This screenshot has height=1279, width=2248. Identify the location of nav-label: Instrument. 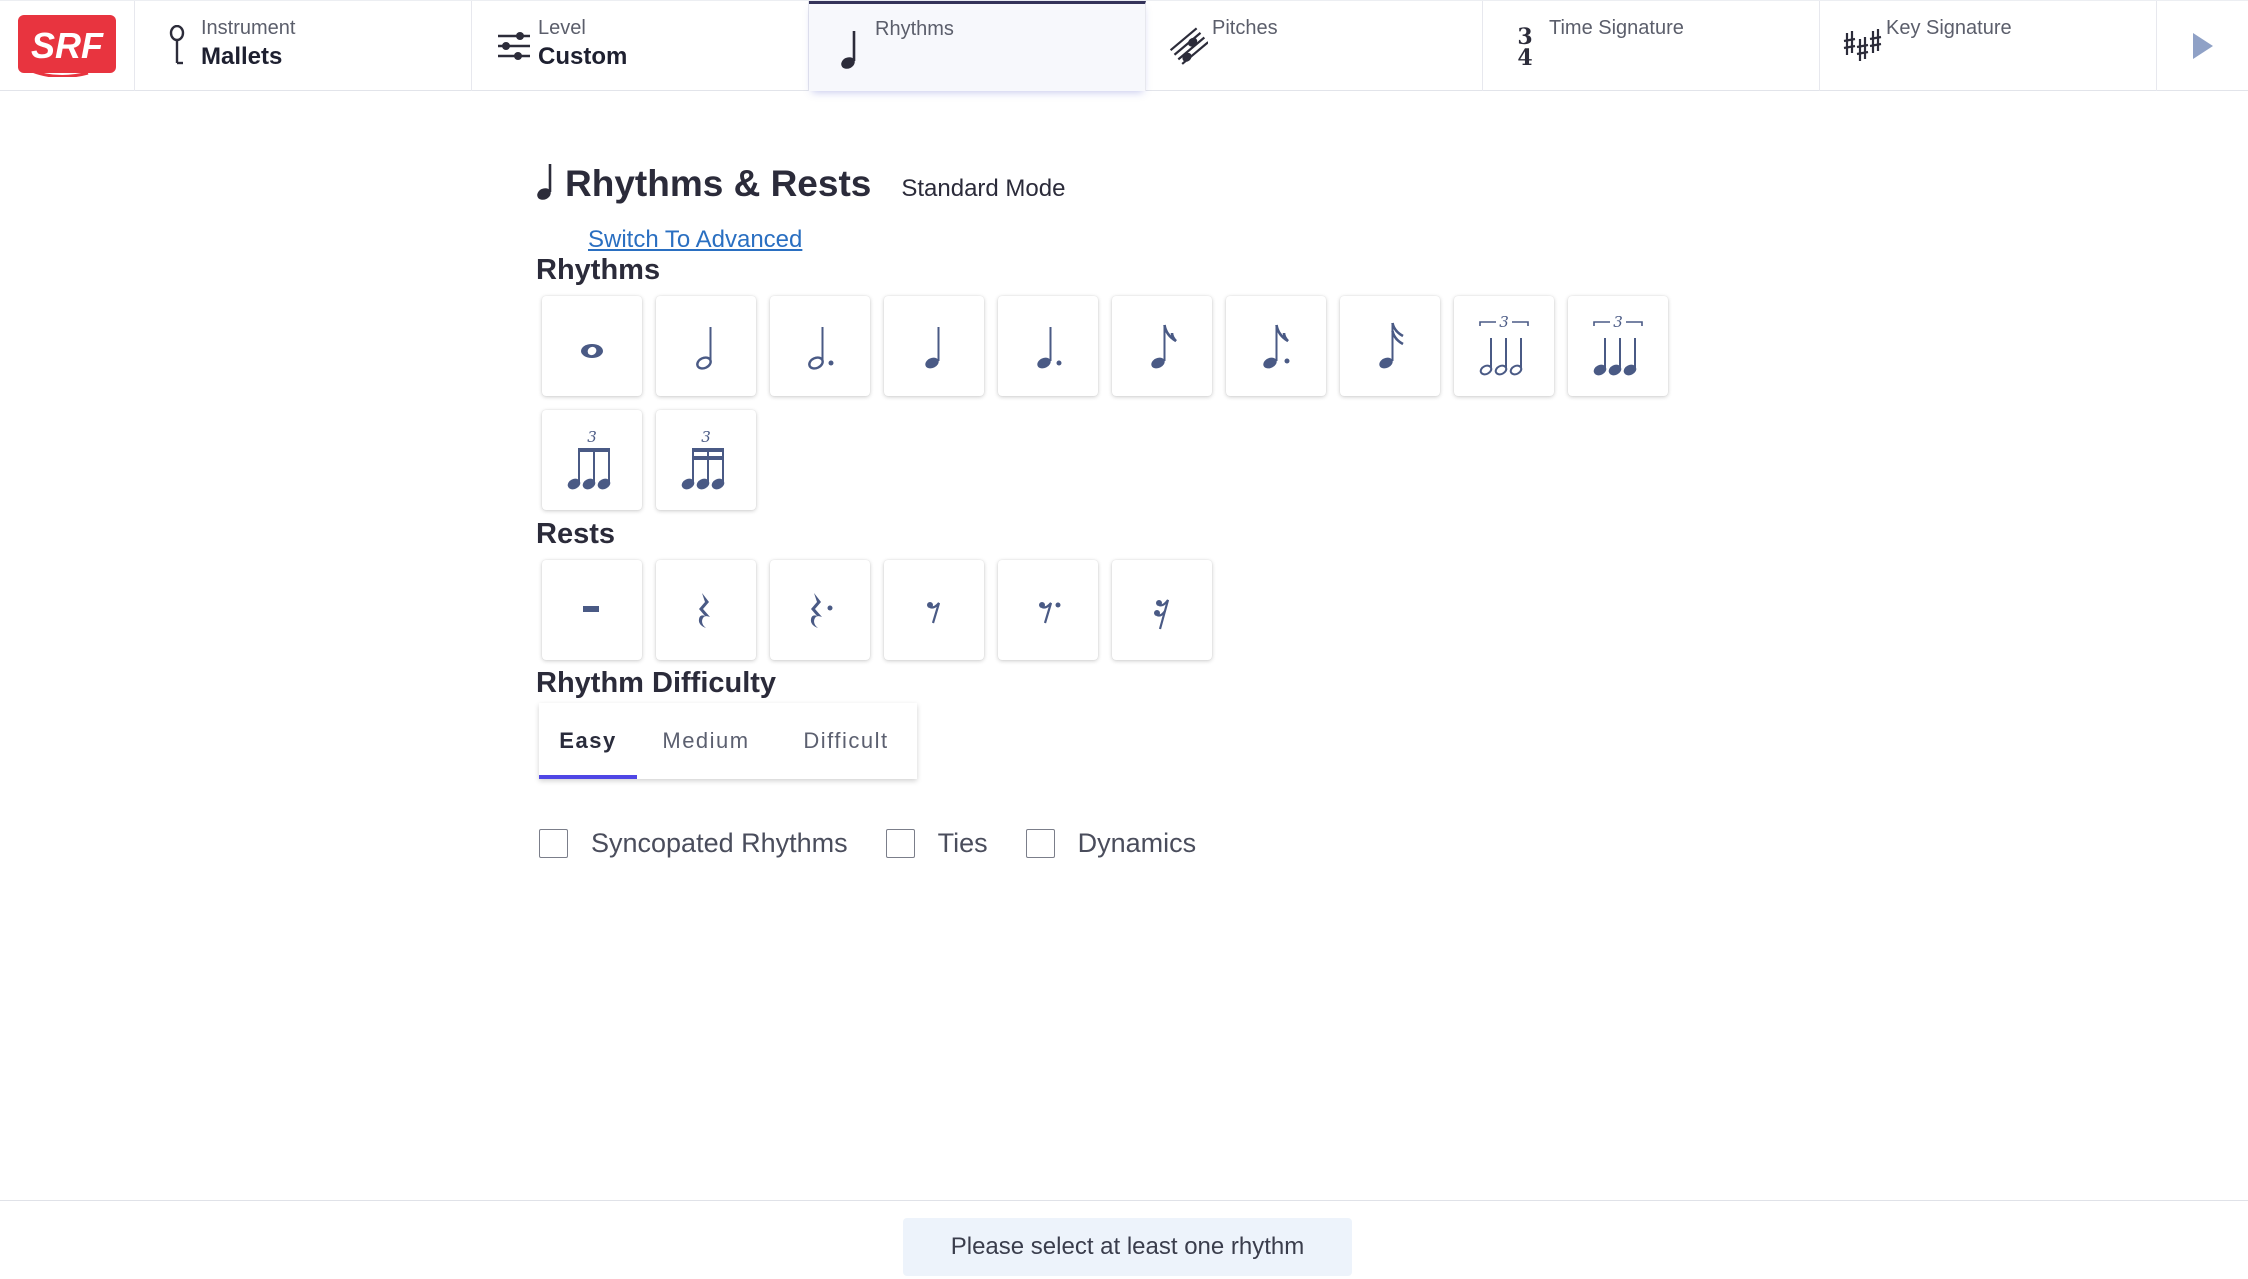
(248, 28).